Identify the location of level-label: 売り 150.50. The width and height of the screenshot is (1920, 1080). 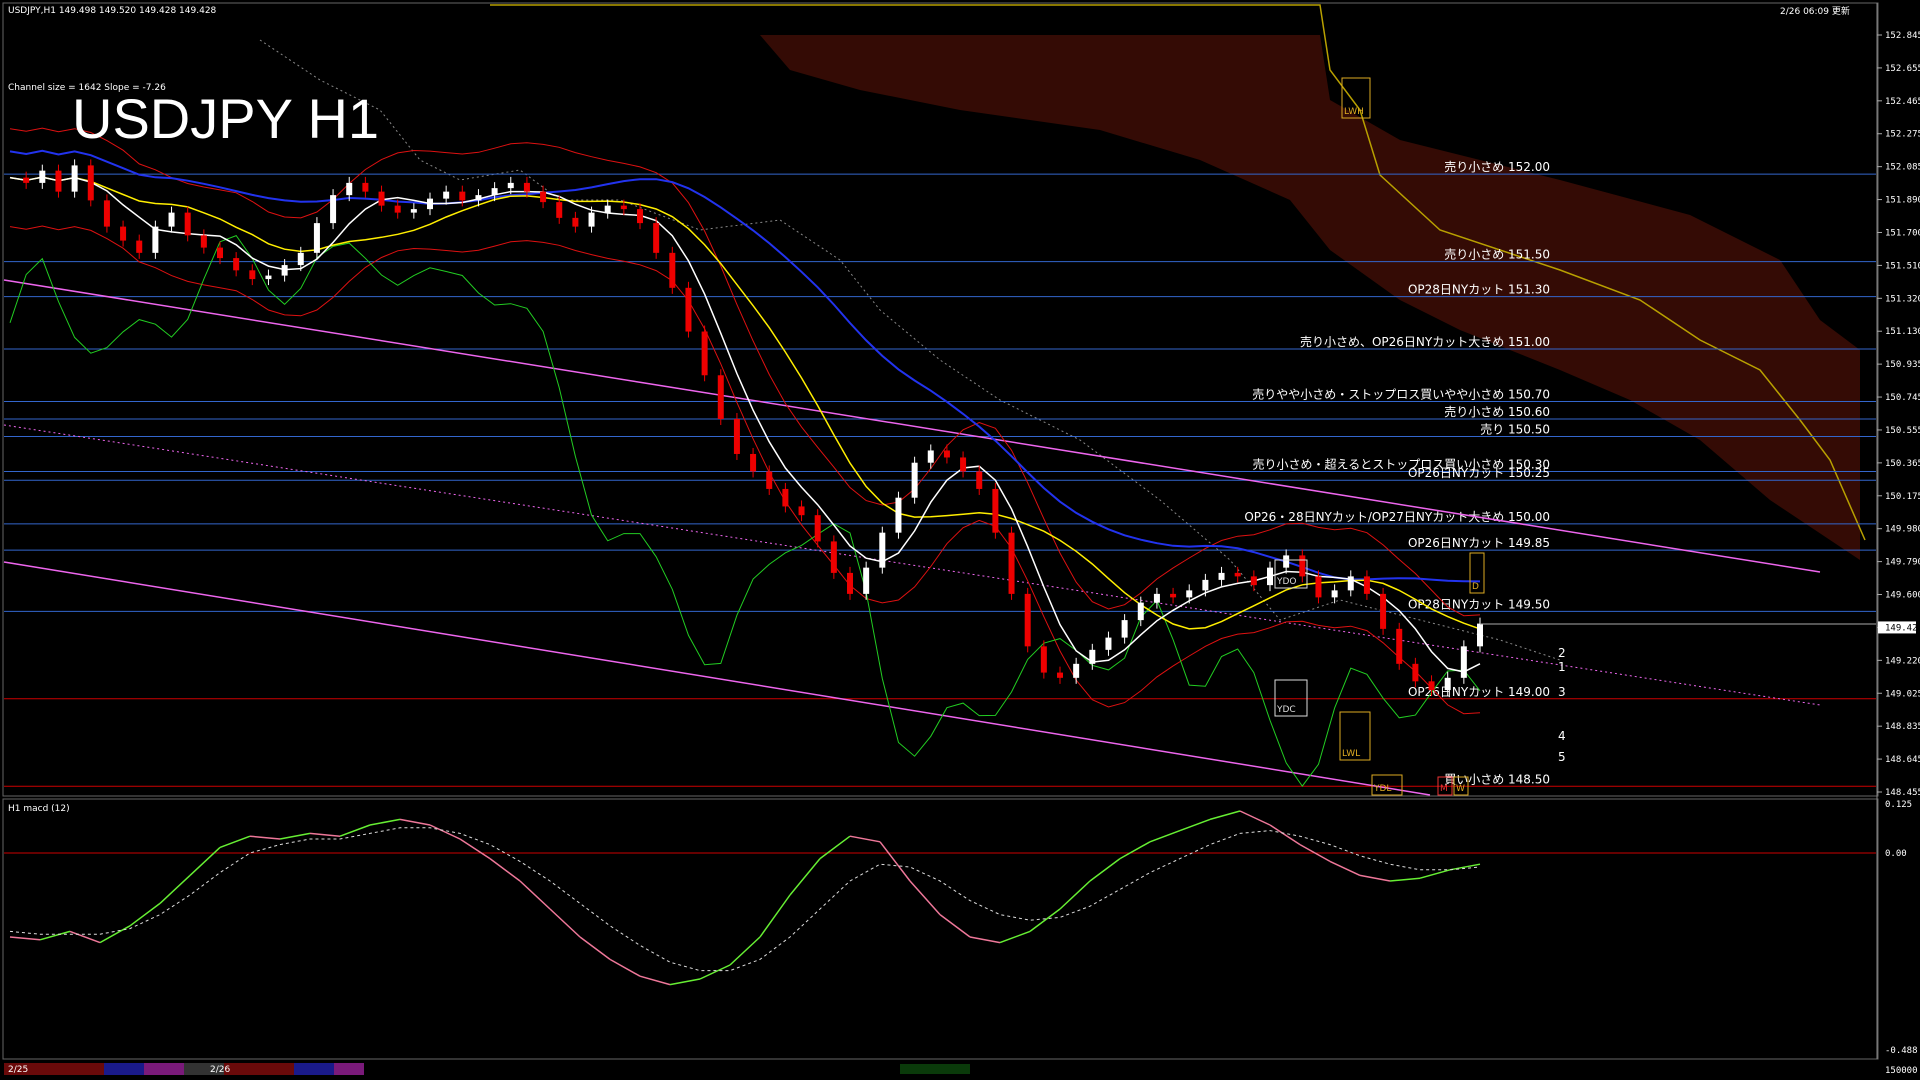
(1515, 428).